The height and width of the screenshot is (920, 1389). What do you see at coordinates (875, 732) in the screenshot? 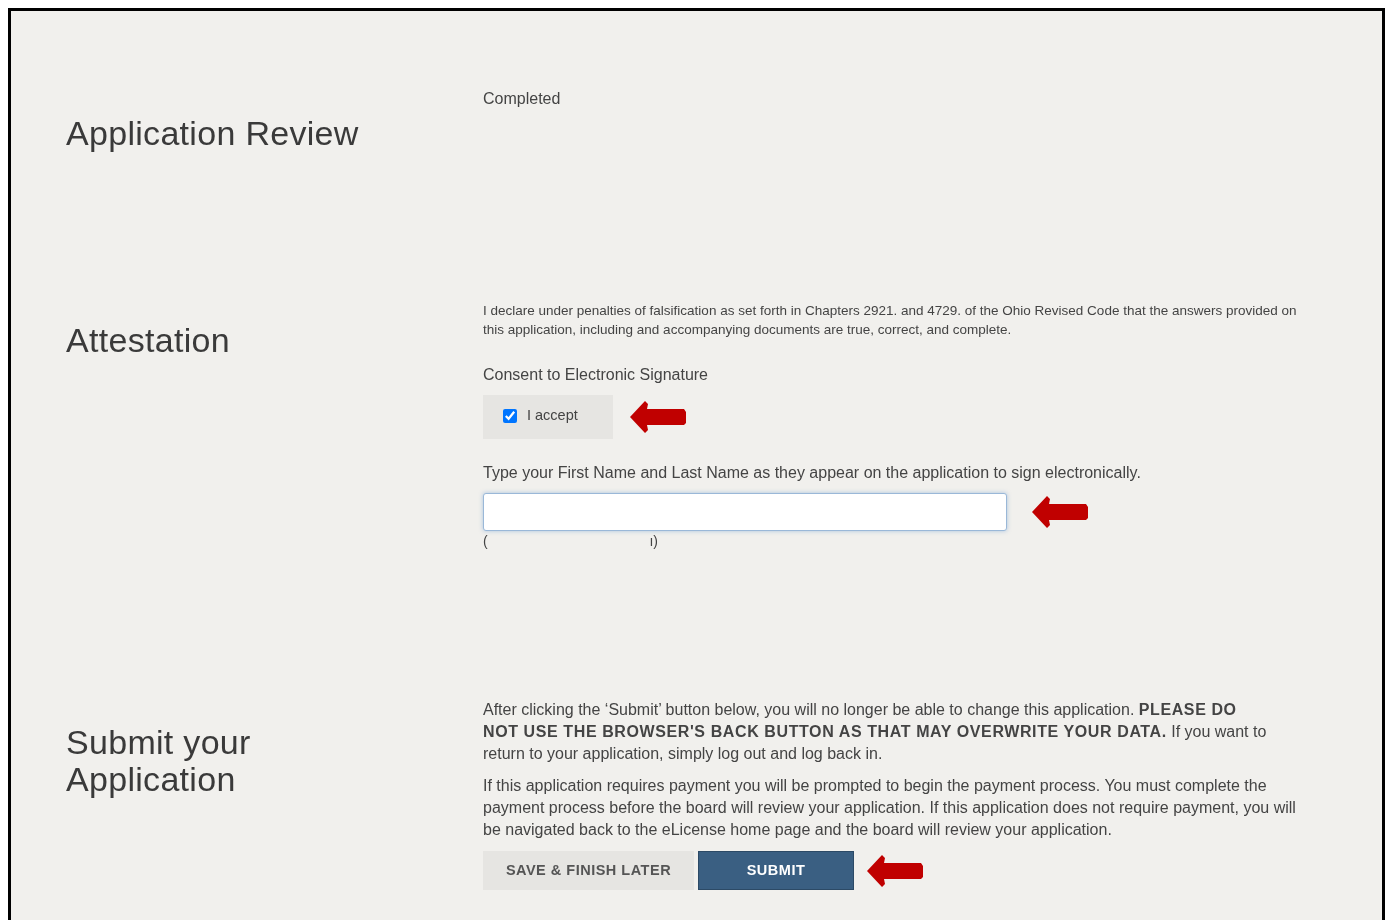
I see `paragraph-text: After clicking the ‘Submit’ button below, you will no longer be able to change this application. PLEASE DO NOT USE THE BROWSER'S BACK BUTTON AS THAT MAY OVERWRITE YOUR DATA. If you want to return to your application, simply log out and log back in.` at bounding box center [875, 732].